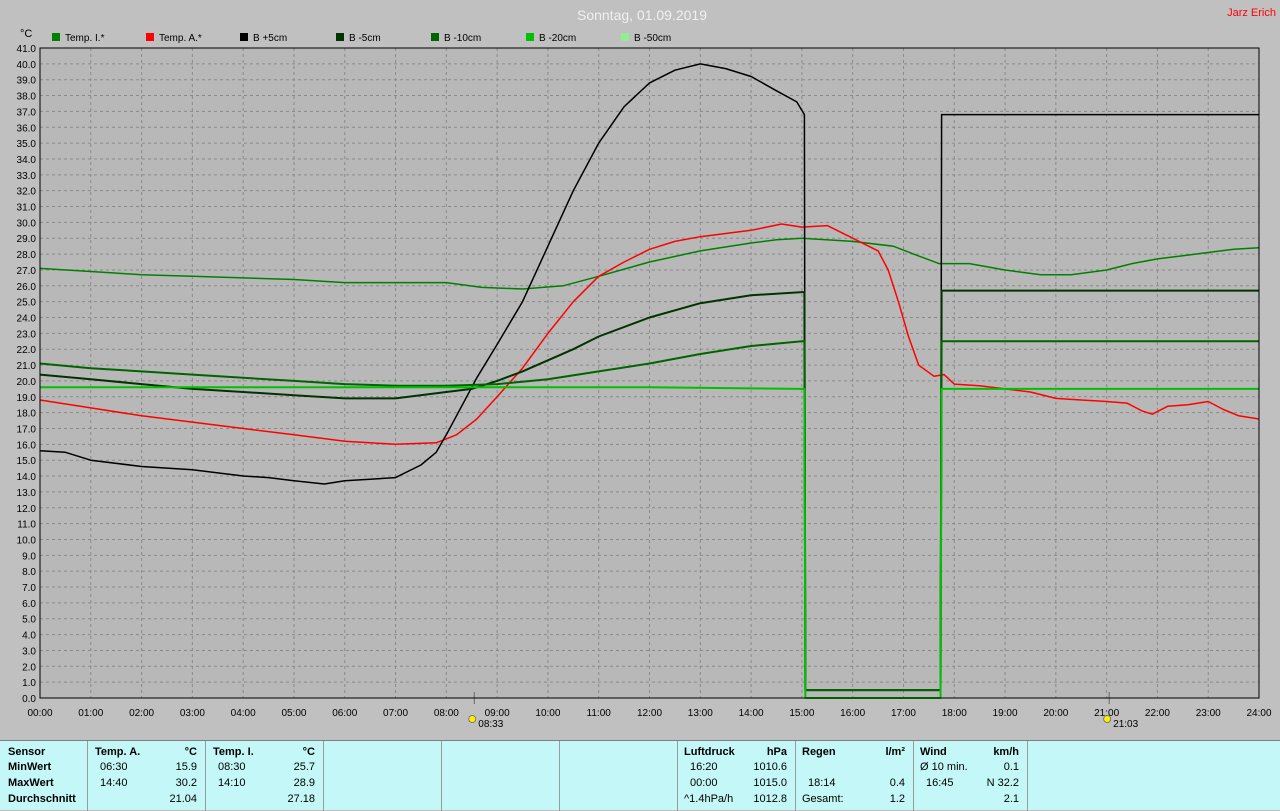  Describe the element at coordinates (186, 767) in the screenshot. I see `temp-a-min: 15.9` at that location.